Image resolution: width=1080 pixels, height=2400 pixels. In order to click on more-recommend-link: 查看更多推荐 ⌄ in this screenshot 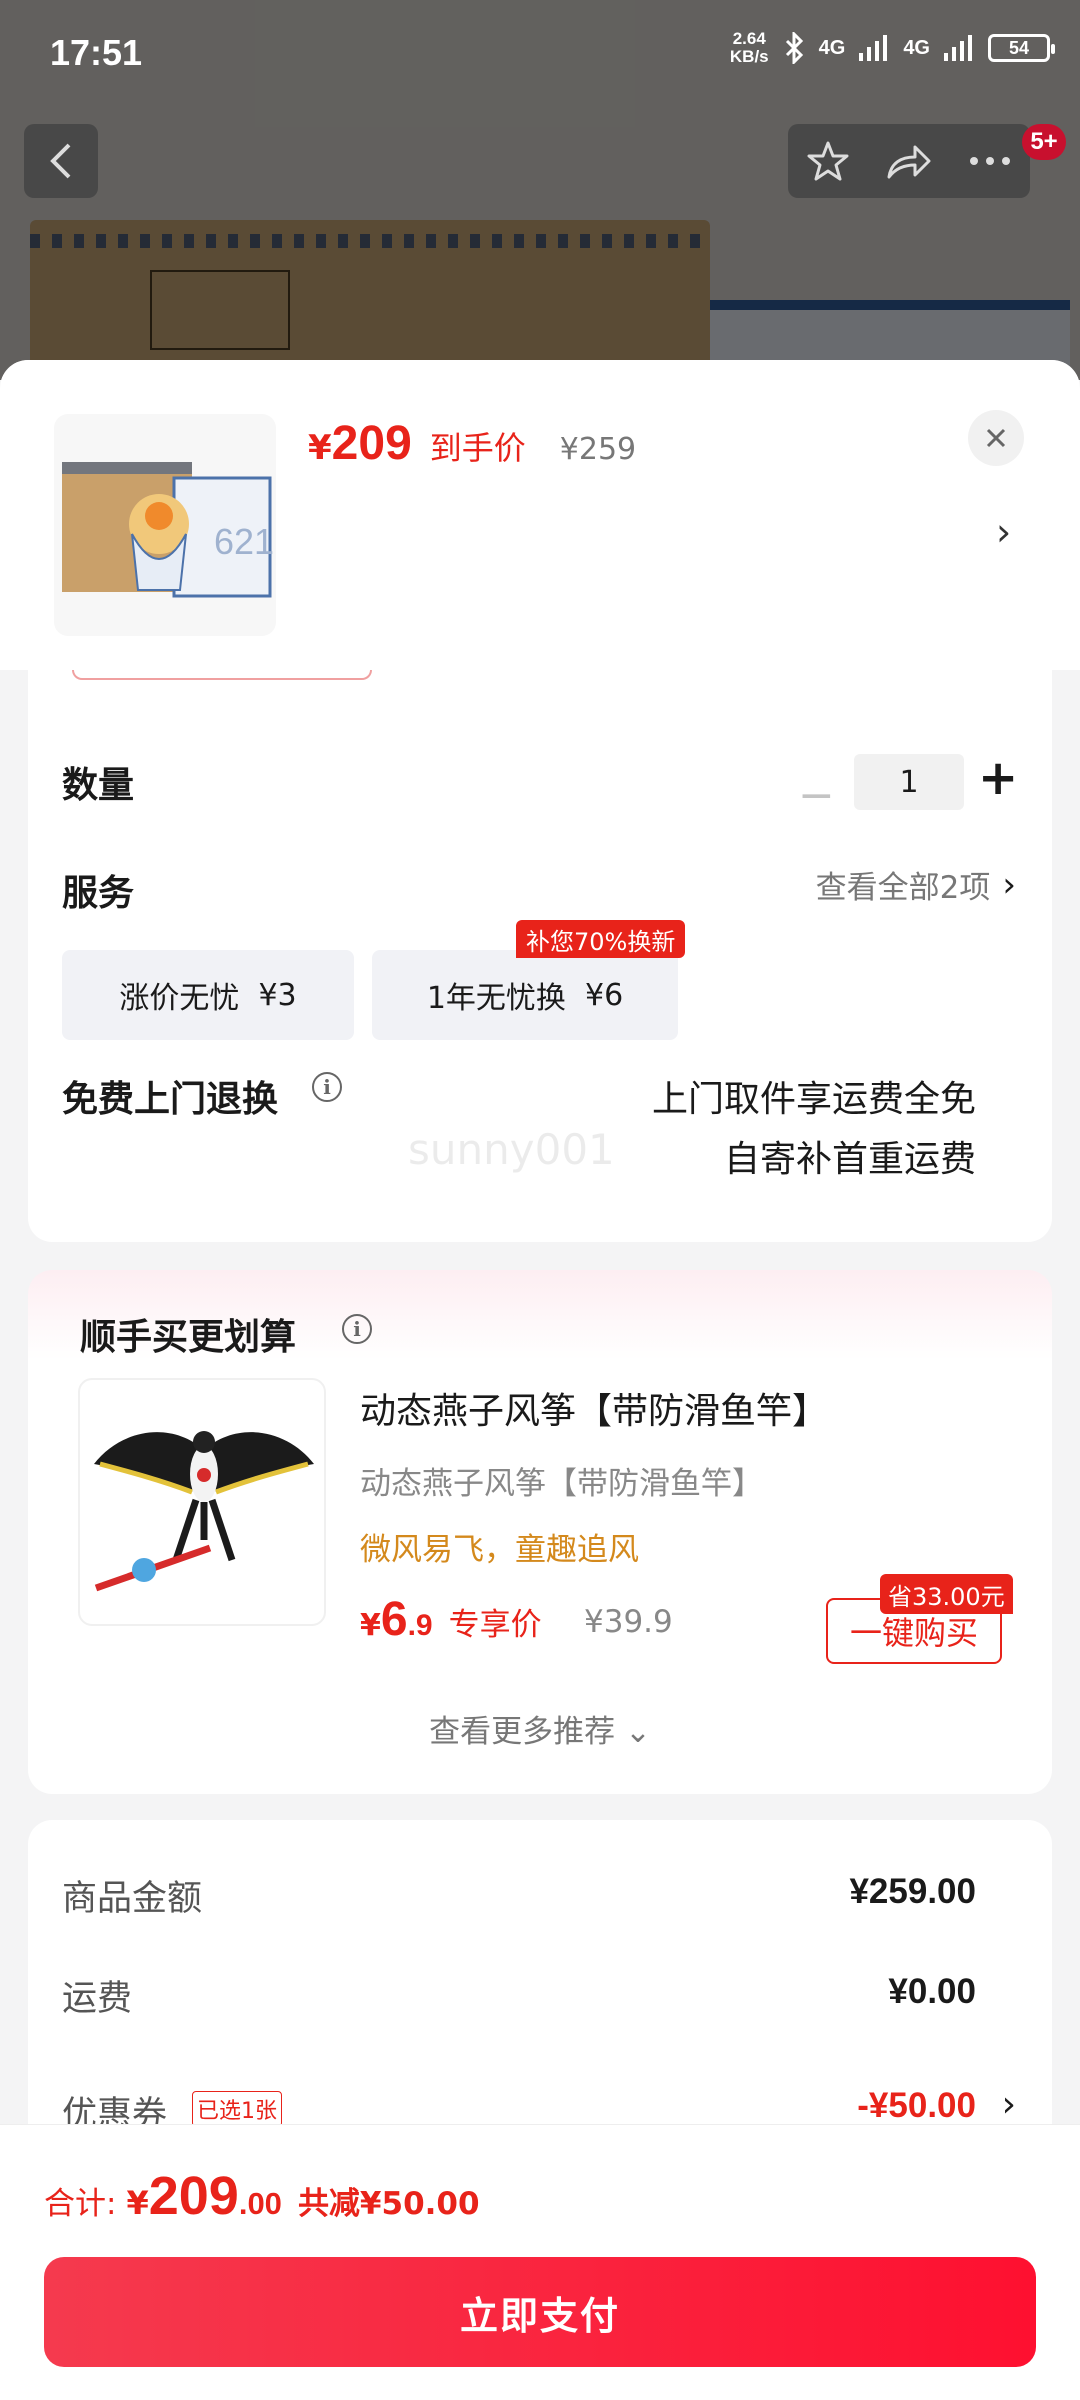, I will do `click(540, 1728)`.